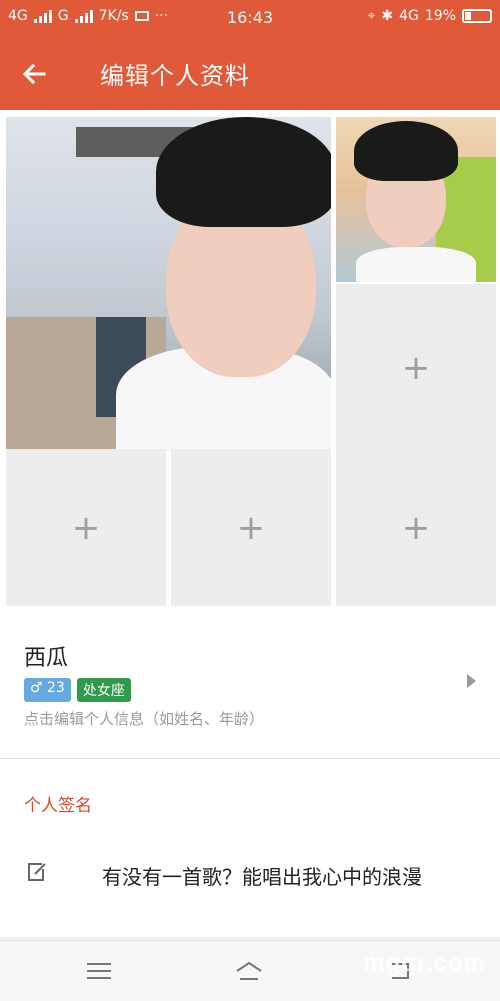 Image resolution: width=500 pixels, height=1001 pixels. I want to click on hair, so click(243, 172).